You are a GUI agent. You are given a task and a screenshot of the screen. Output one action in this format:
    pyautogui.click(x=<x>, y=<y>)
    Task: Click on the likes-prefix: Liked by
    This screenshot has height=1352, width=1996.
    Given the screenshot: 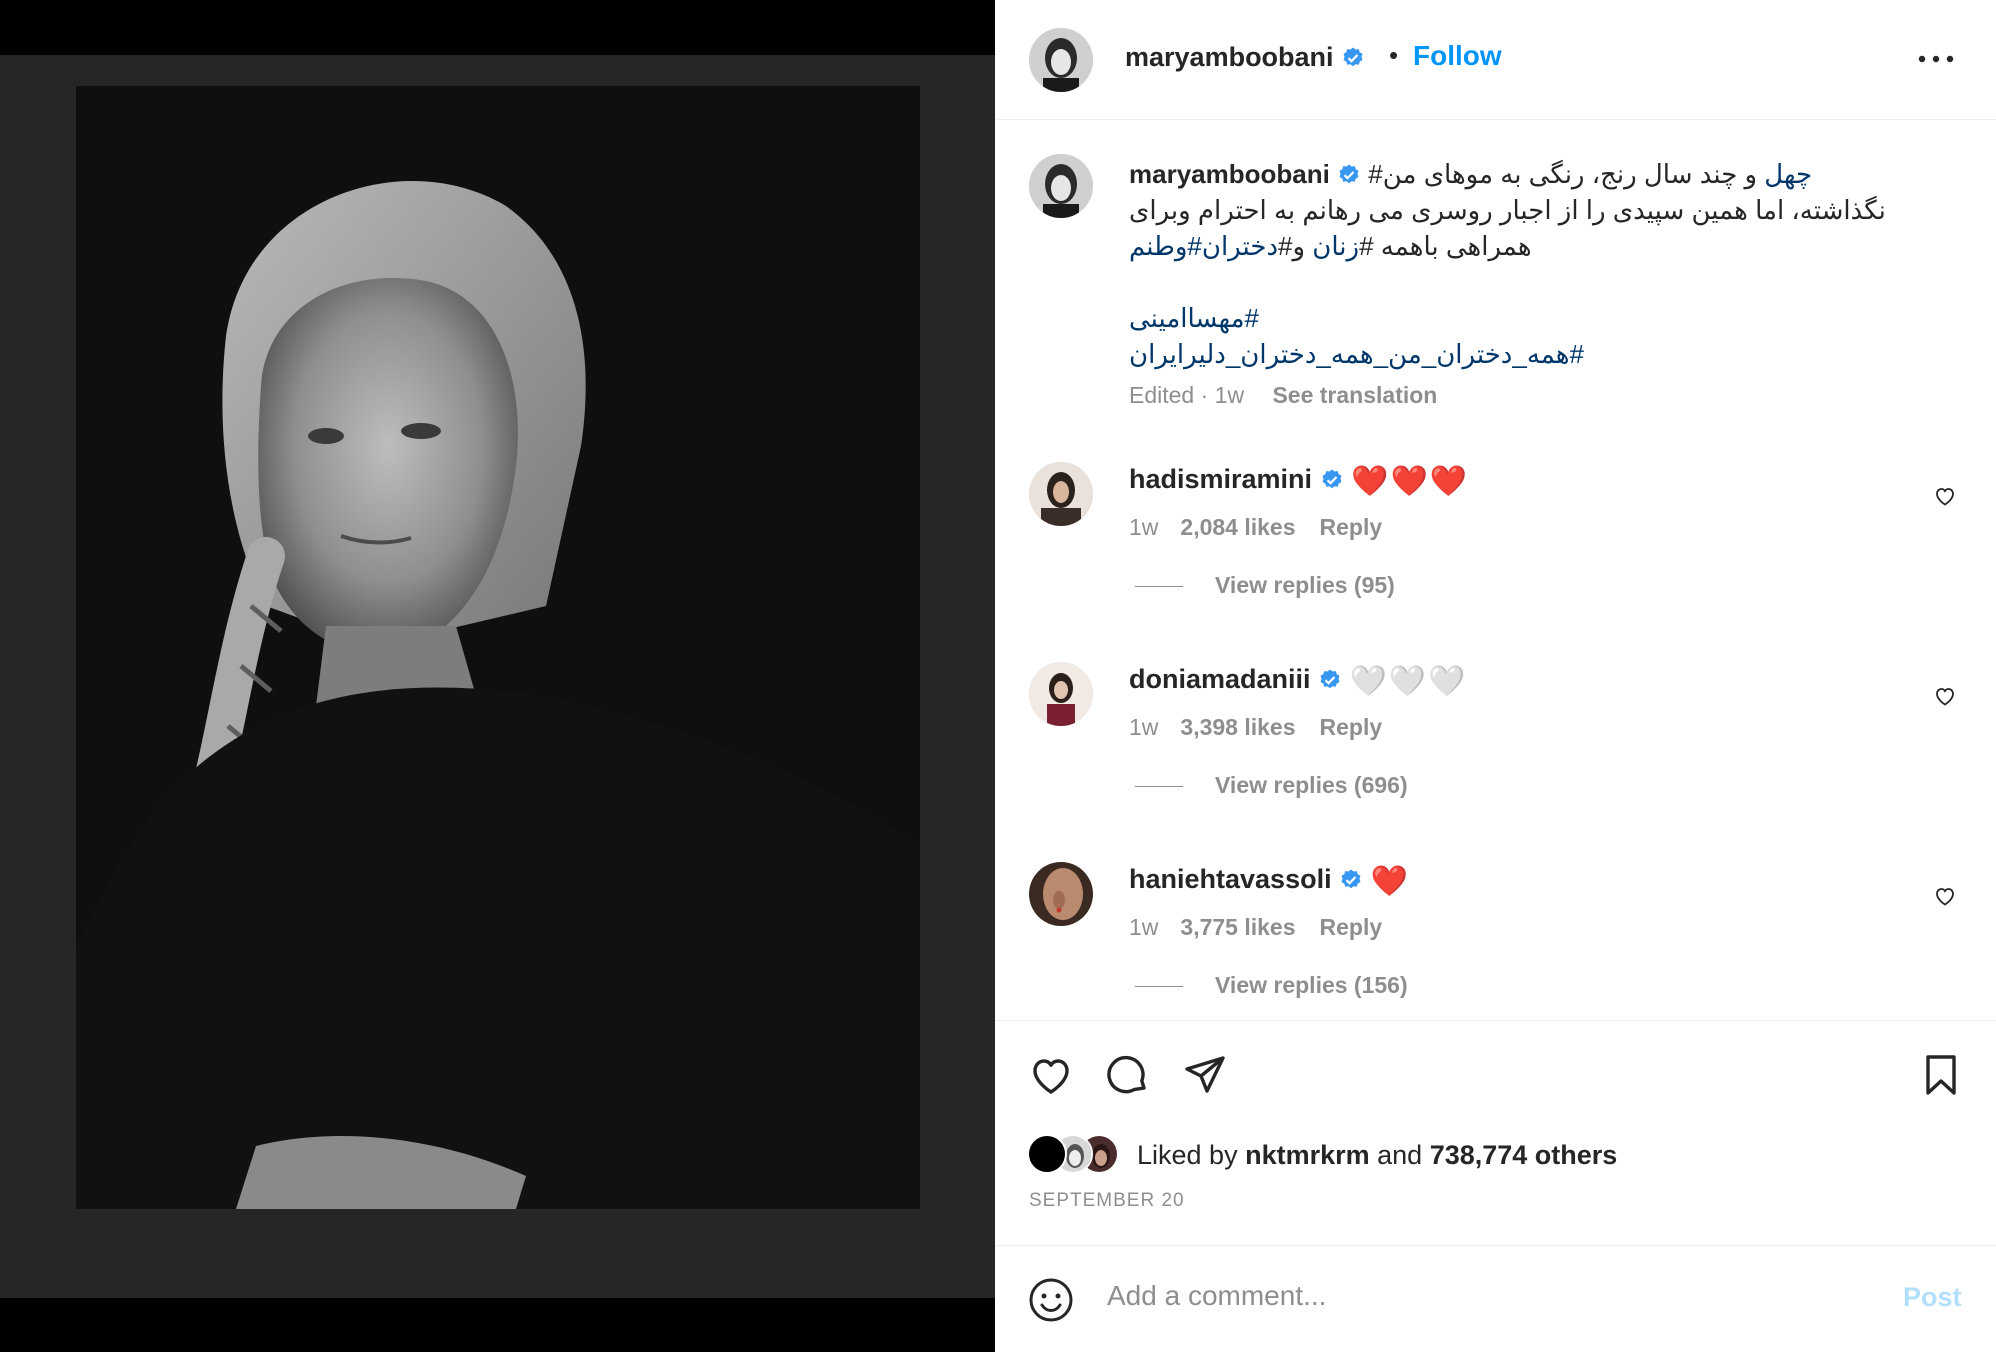 What is the action you would take?
    pyautogui.click(x=1191, y=1155)
    